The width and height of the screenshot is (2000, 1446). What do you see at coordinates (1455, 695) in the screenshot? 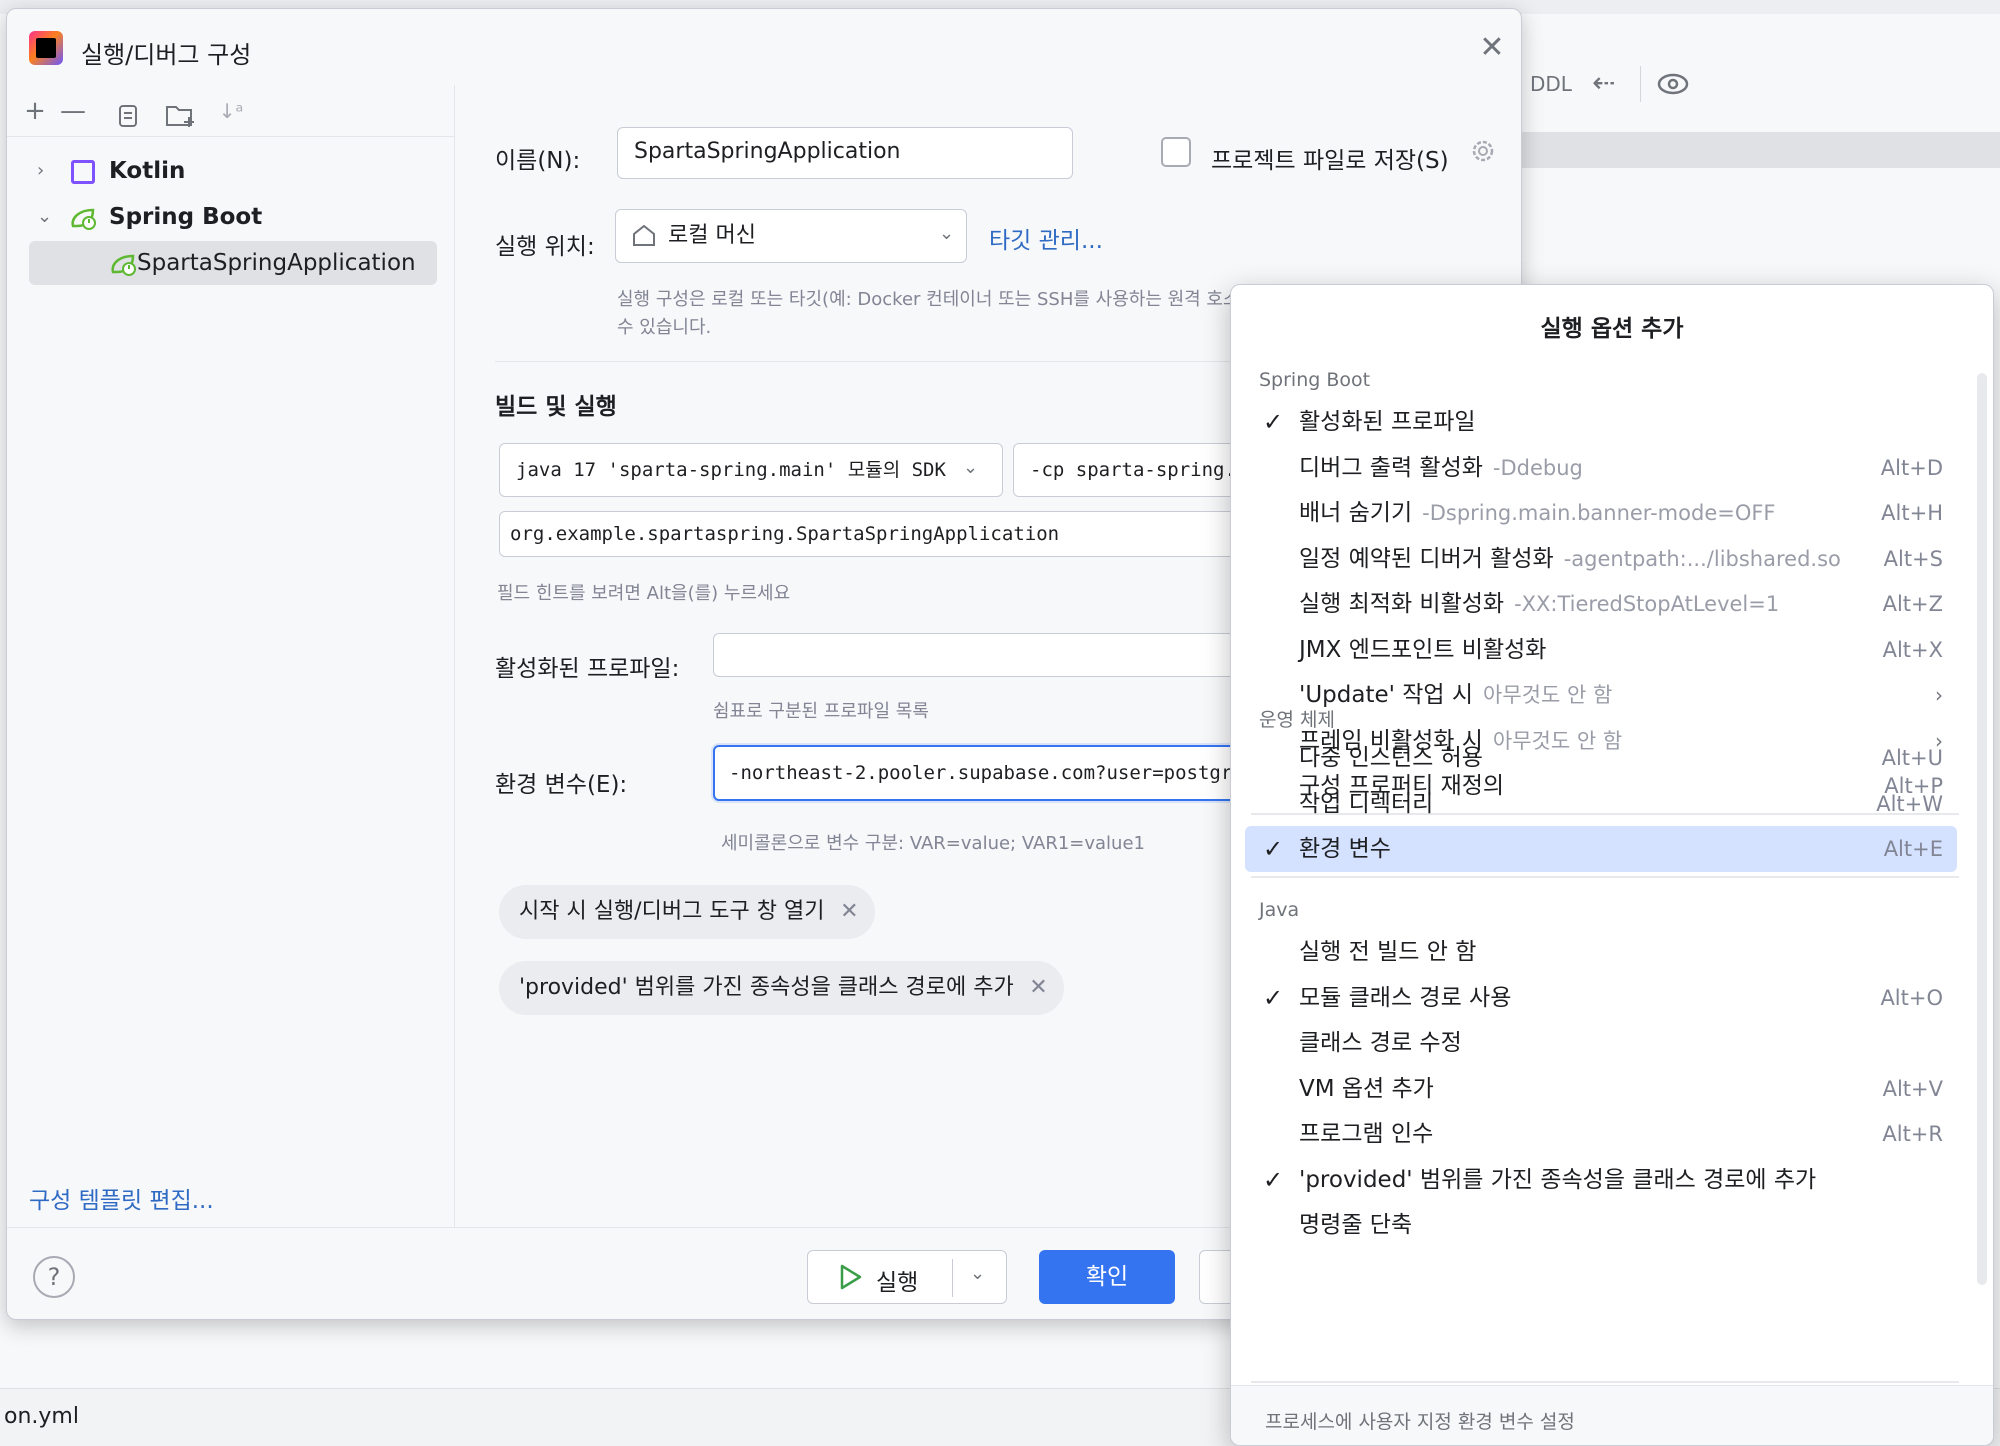
I see `popup-option-name: 'Update' 작업 시 아무것도 안 함` at bounding box center [1455, 695].